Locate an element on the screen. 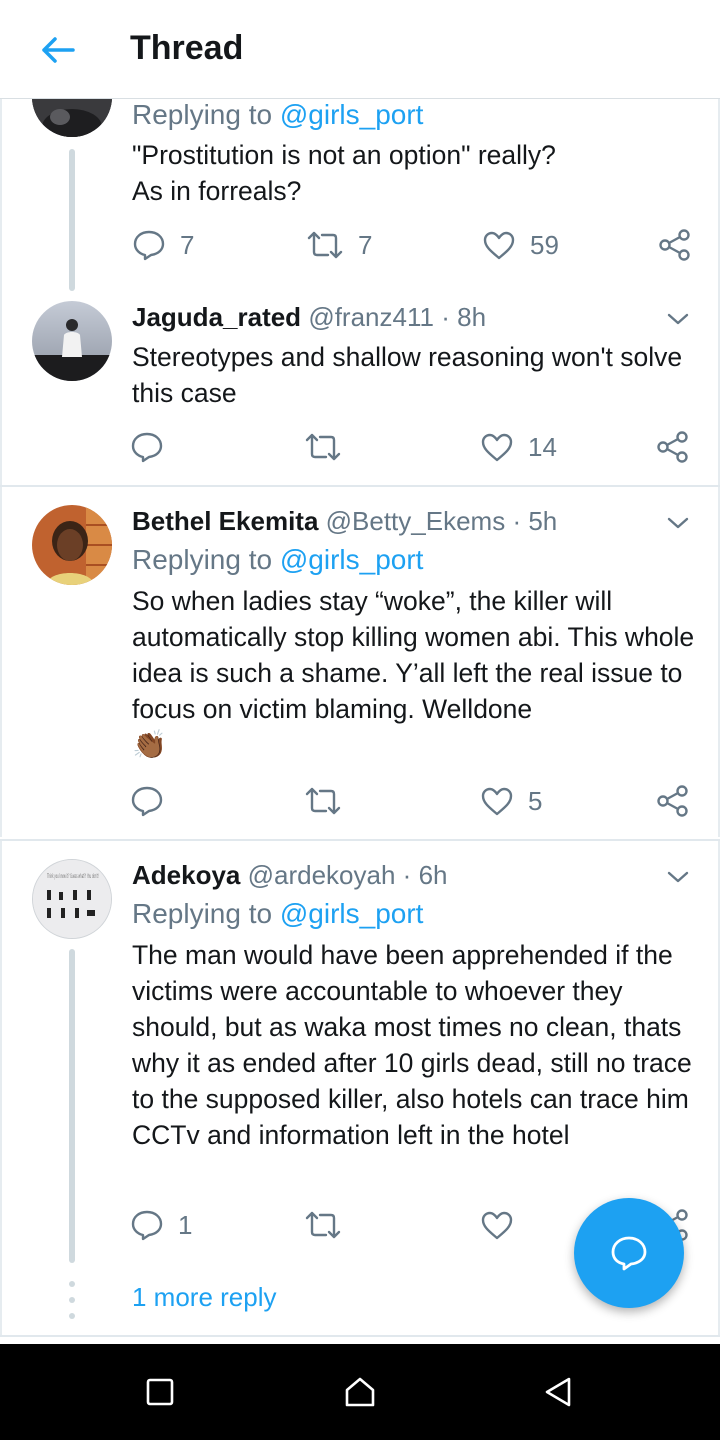 This screenshot has width=720, height=1440. more-replies-link: 1 more reply is located at coordinates (204, 1297).